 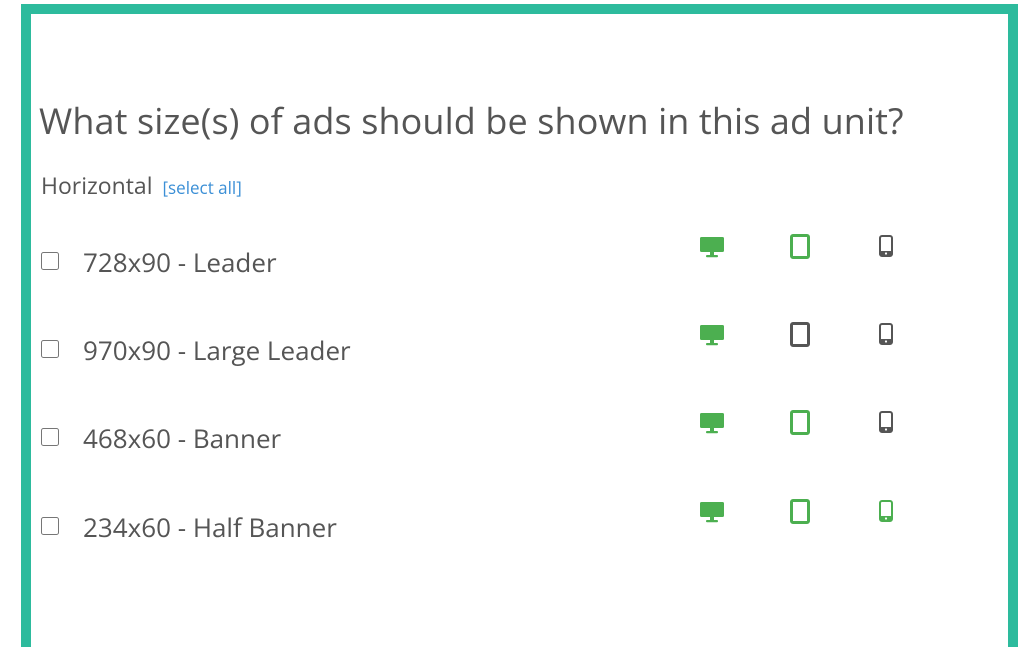 What do you see at coordinates (180, 262) in the screenshot?
I see `size-label: 728x90 - Leader` at bounding box center [180, 262].